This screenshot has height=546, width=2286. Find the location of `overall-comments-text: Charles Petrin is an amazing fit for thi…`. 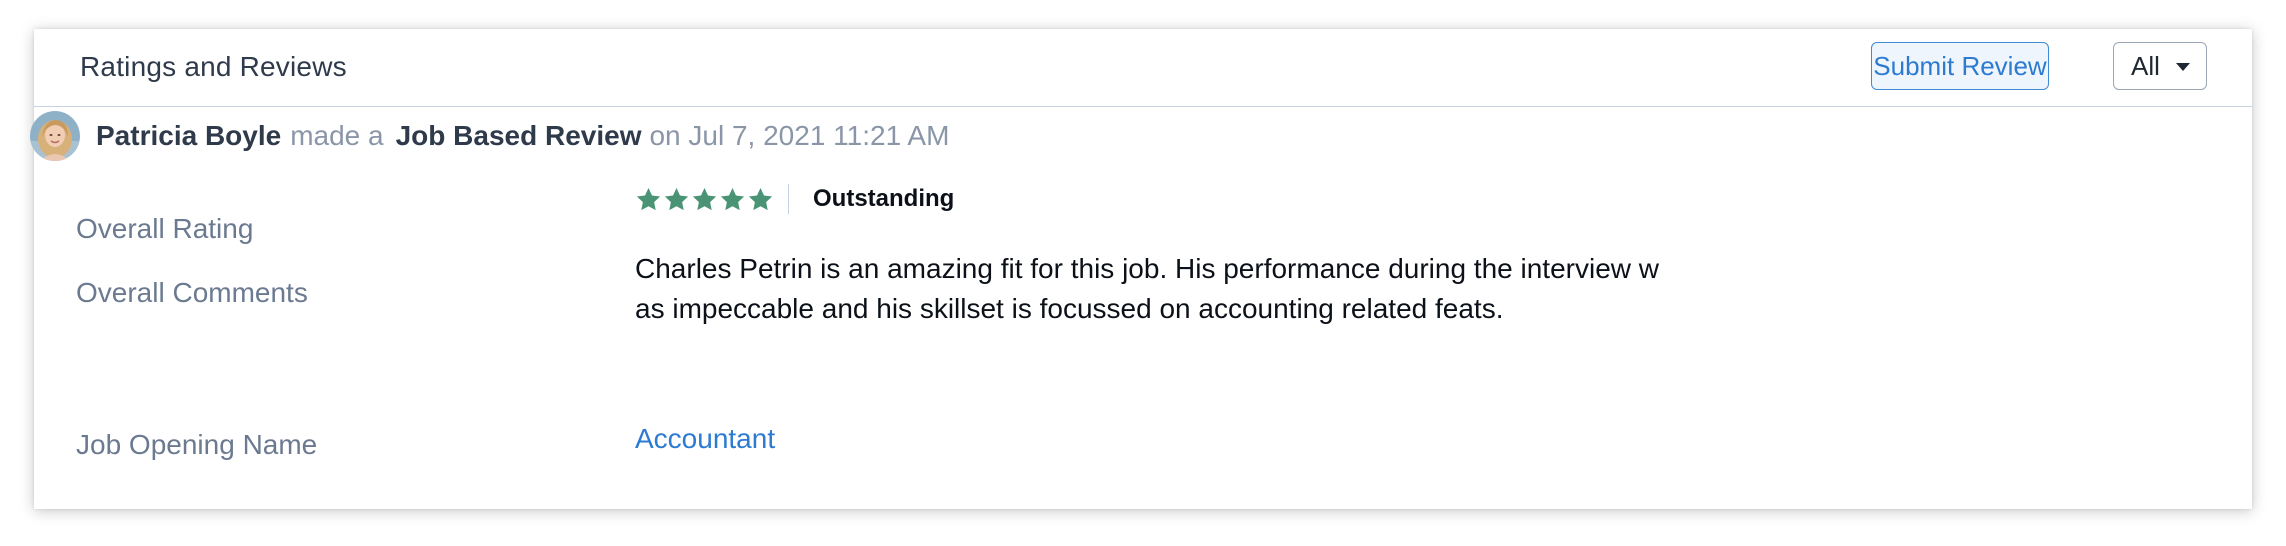

overall-comments-text: Charles Petrin is an amazing fit for thi… is located at coordinates (1147, 288).